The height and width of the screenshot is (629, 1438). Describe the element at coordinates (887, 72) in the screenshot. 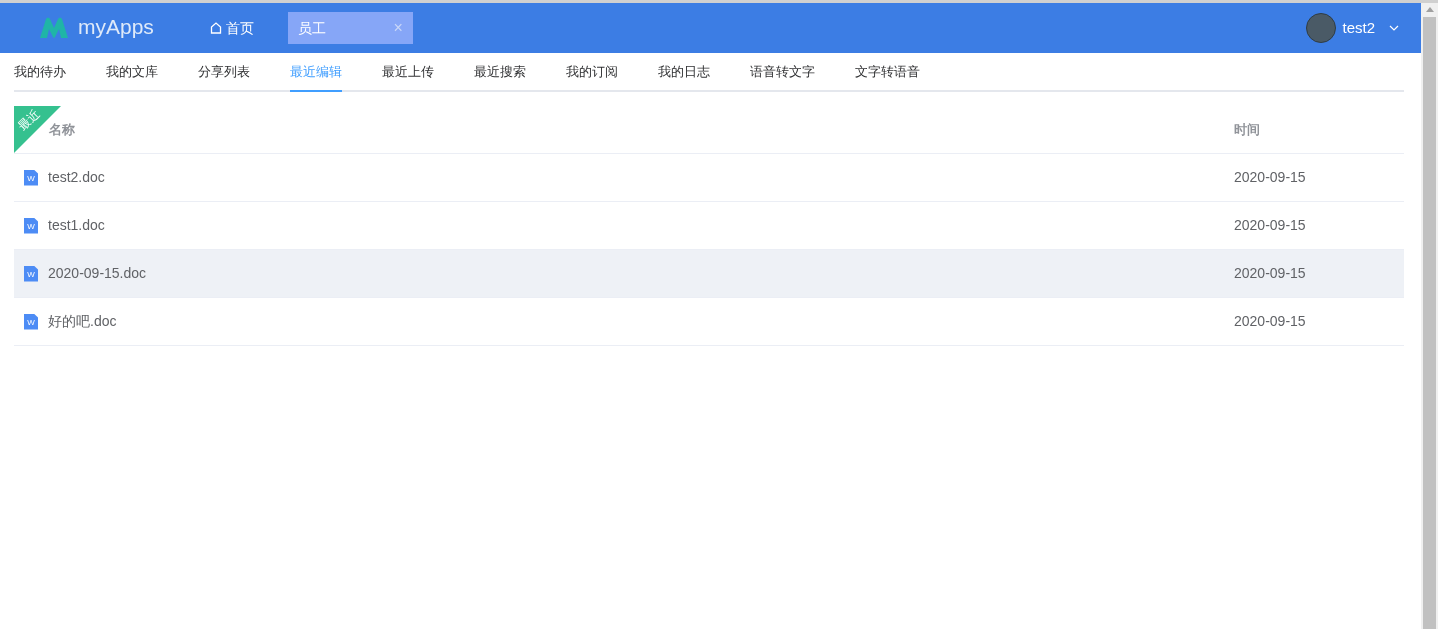

I see `nav-tab: 文字转语音` at that location.